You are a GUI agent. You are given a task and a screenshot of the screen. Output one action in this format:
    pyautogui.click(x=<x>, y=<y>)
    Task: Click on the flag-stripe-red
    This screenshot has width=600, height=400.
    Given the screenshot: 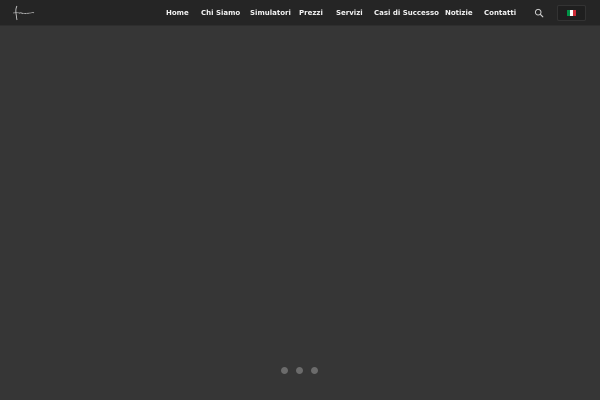 What is the action you would take?
    pyautogui.click(x=574, y=13)
    